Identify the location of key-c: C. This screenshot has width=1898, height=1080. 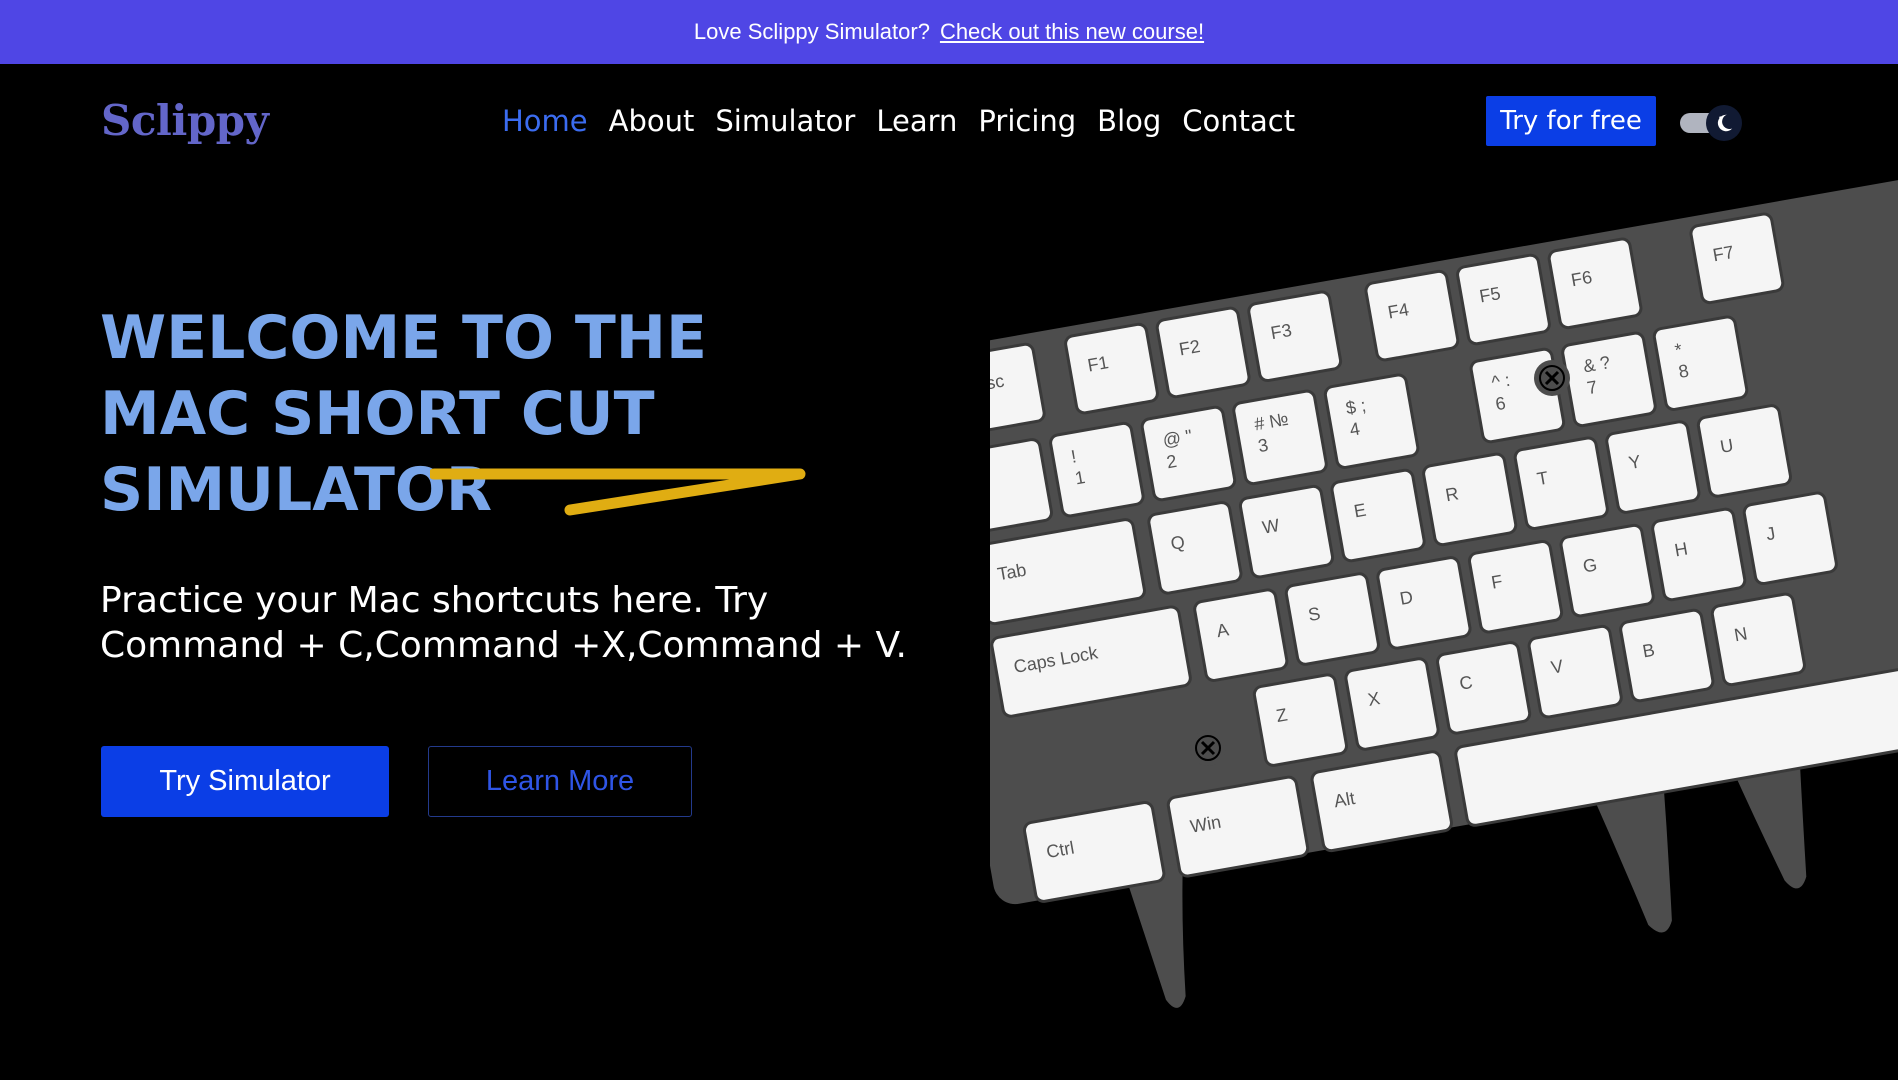
(1484, 688).